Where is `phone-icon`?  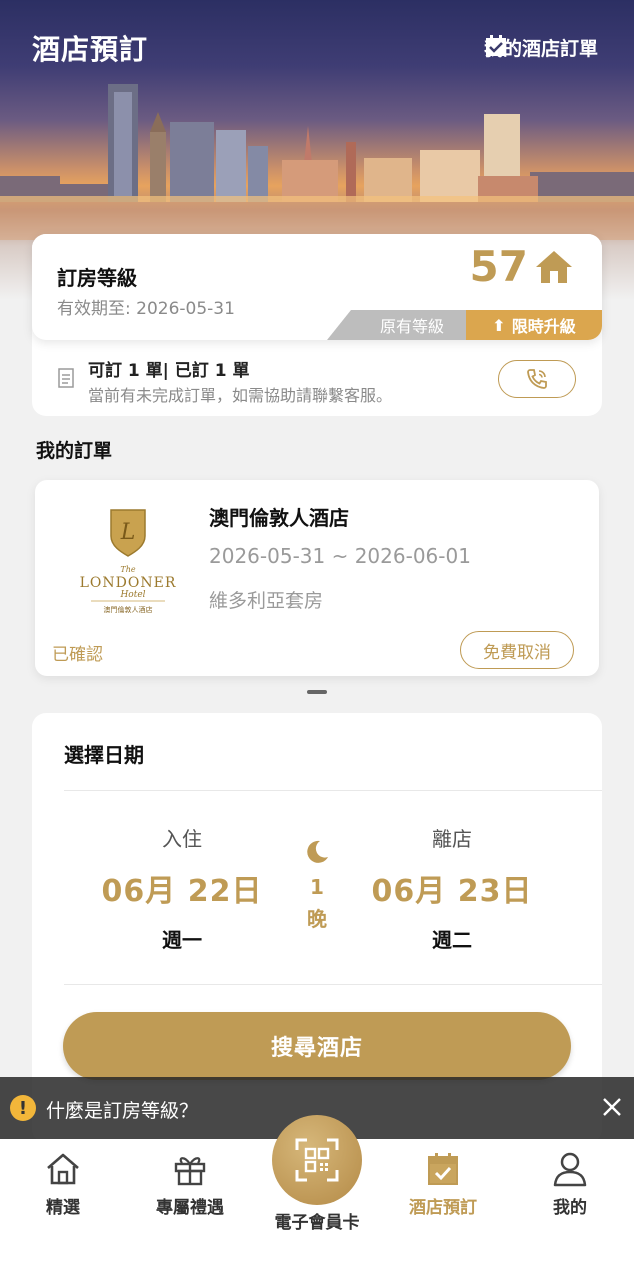
phone-icon is located at coordinates (537, 379).